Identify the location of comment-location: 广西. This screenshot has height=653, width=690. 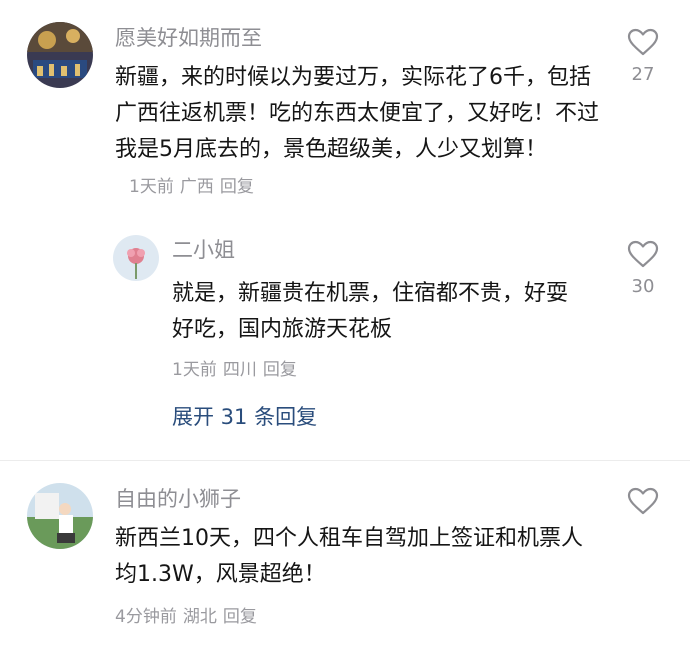
(196, 187).